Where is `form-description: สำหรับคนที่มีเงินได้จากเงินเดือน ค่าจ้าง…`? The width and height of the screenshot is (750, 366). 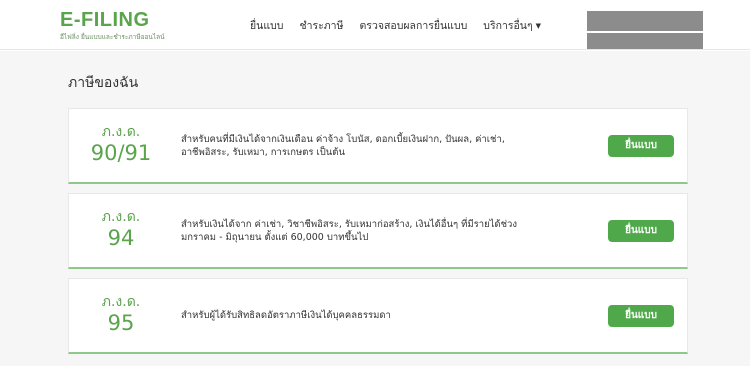 form-description: สำหรับคนที่มีเงินได้จากเงินเดือน ค่าจ้าง… is located at coordinates (343, 146).